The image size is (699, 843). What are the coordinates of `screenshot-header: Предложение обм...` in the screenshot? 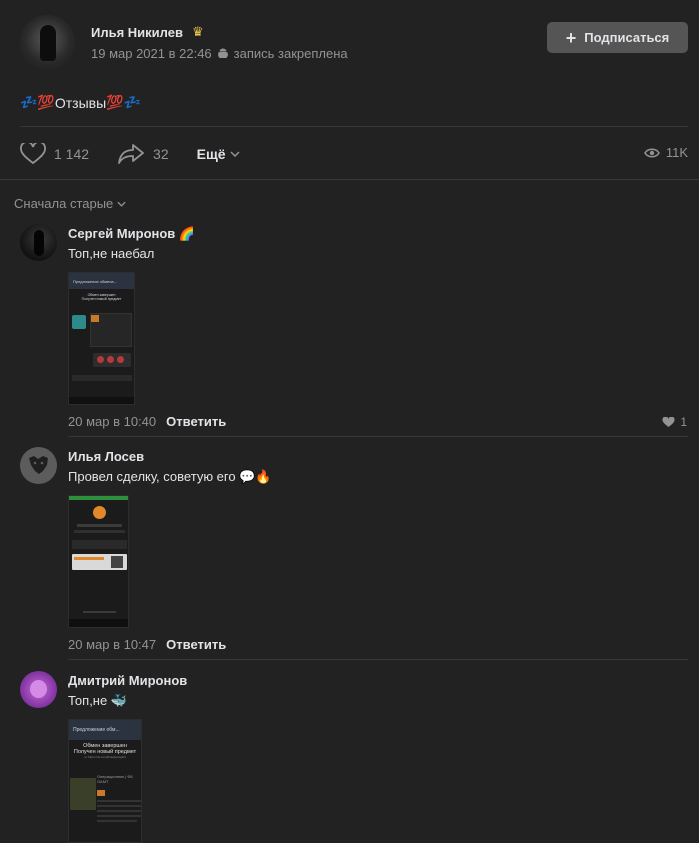 It's located at (96, 730).